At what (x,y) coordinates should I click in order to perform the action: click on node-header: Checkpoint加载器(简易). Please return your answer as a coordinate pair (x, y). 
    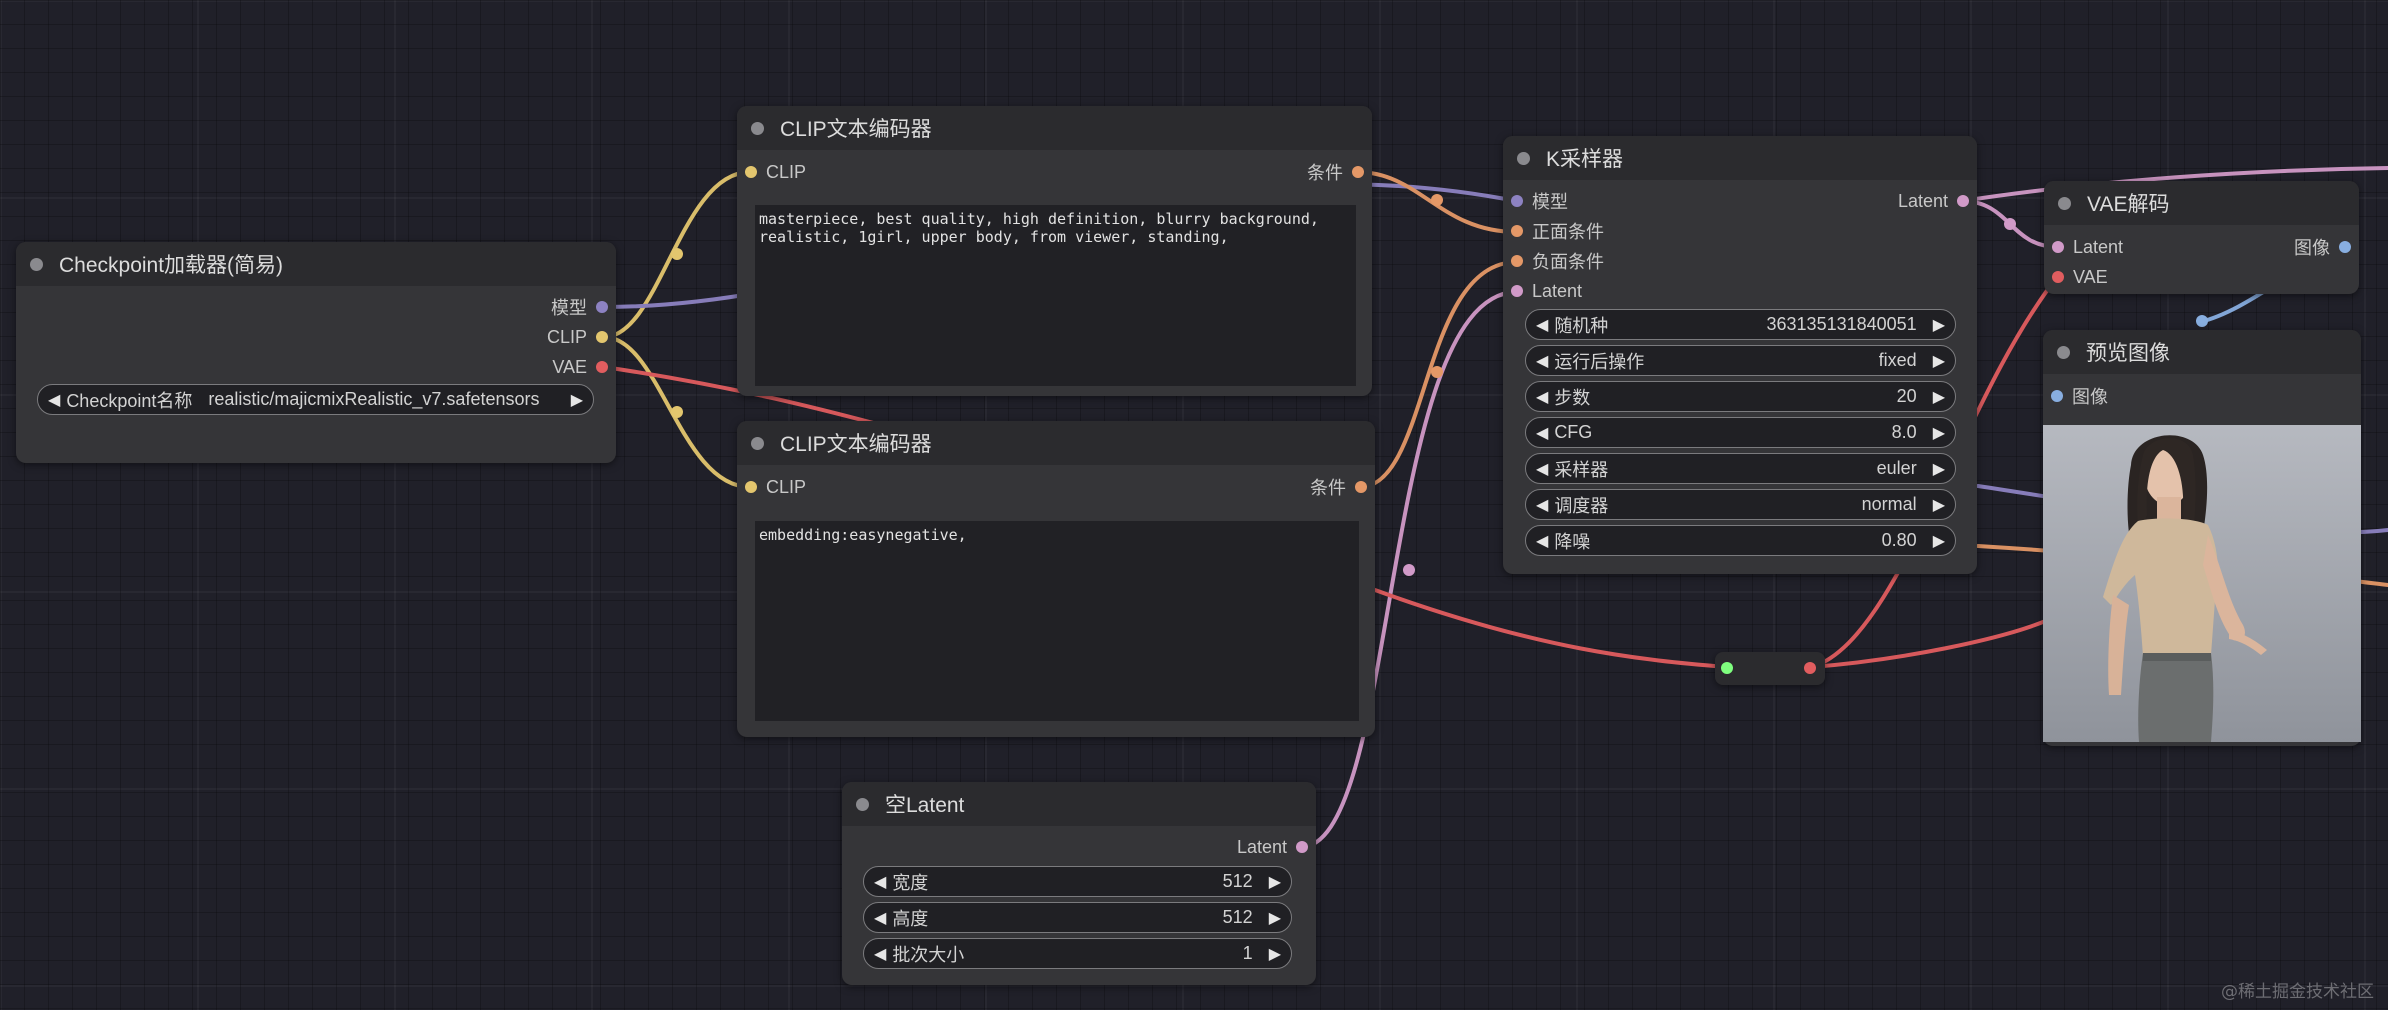
    Looking at the image, I should click on (316, 264).